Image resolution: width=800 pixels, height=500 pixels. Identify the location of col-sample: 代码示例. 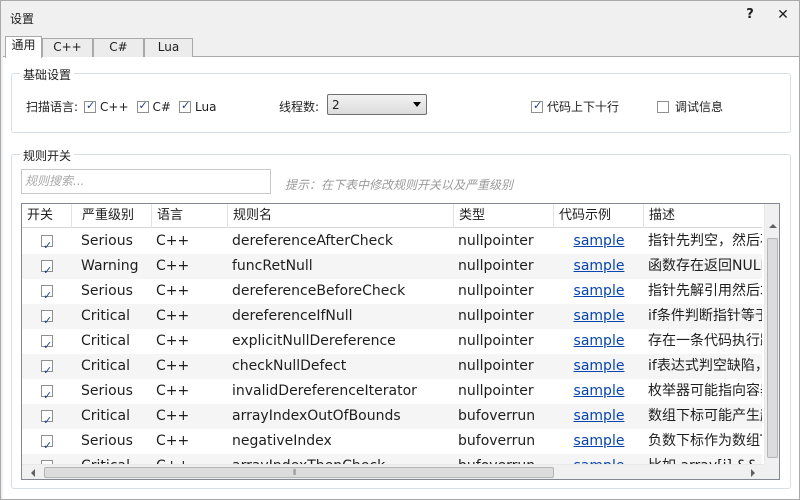
(599, 216).